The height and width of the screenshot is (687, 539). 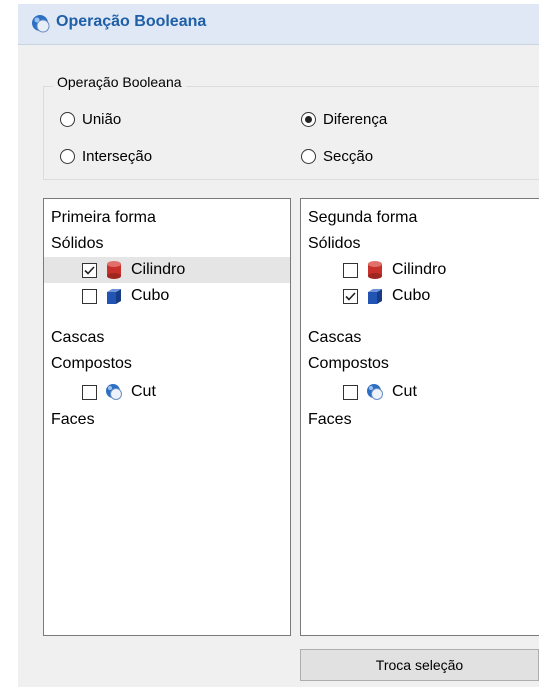 I want to click on operation-group-title: Operação Booleana, so click(x=119, y=82).